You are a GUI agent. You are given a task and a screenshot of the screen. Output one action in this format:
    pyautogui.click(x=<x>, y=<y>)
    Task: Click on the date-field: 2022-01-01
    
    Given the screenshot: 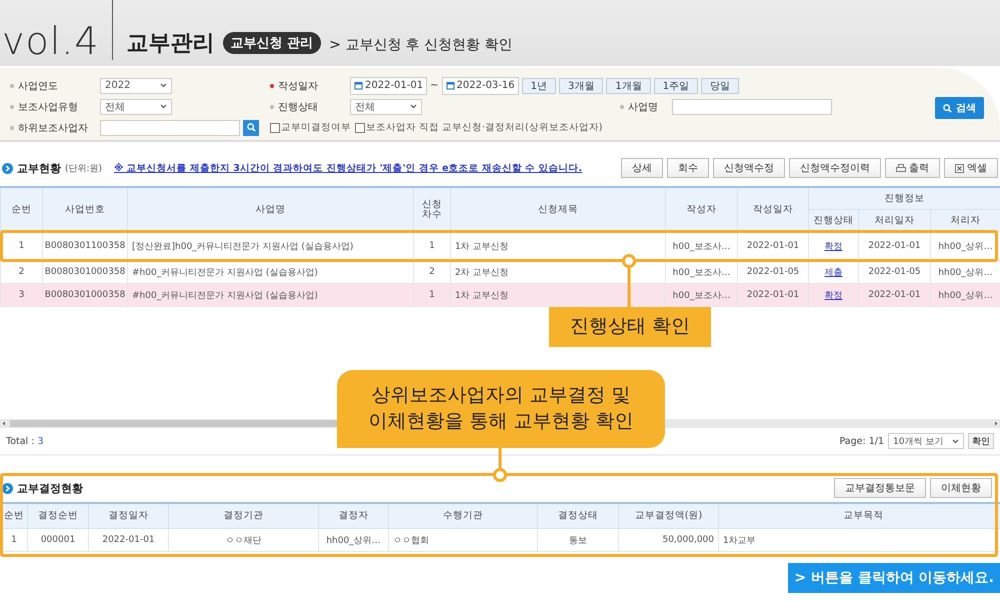 What is the action you would take?
    pyautogui.click(x=389, y=85)
    